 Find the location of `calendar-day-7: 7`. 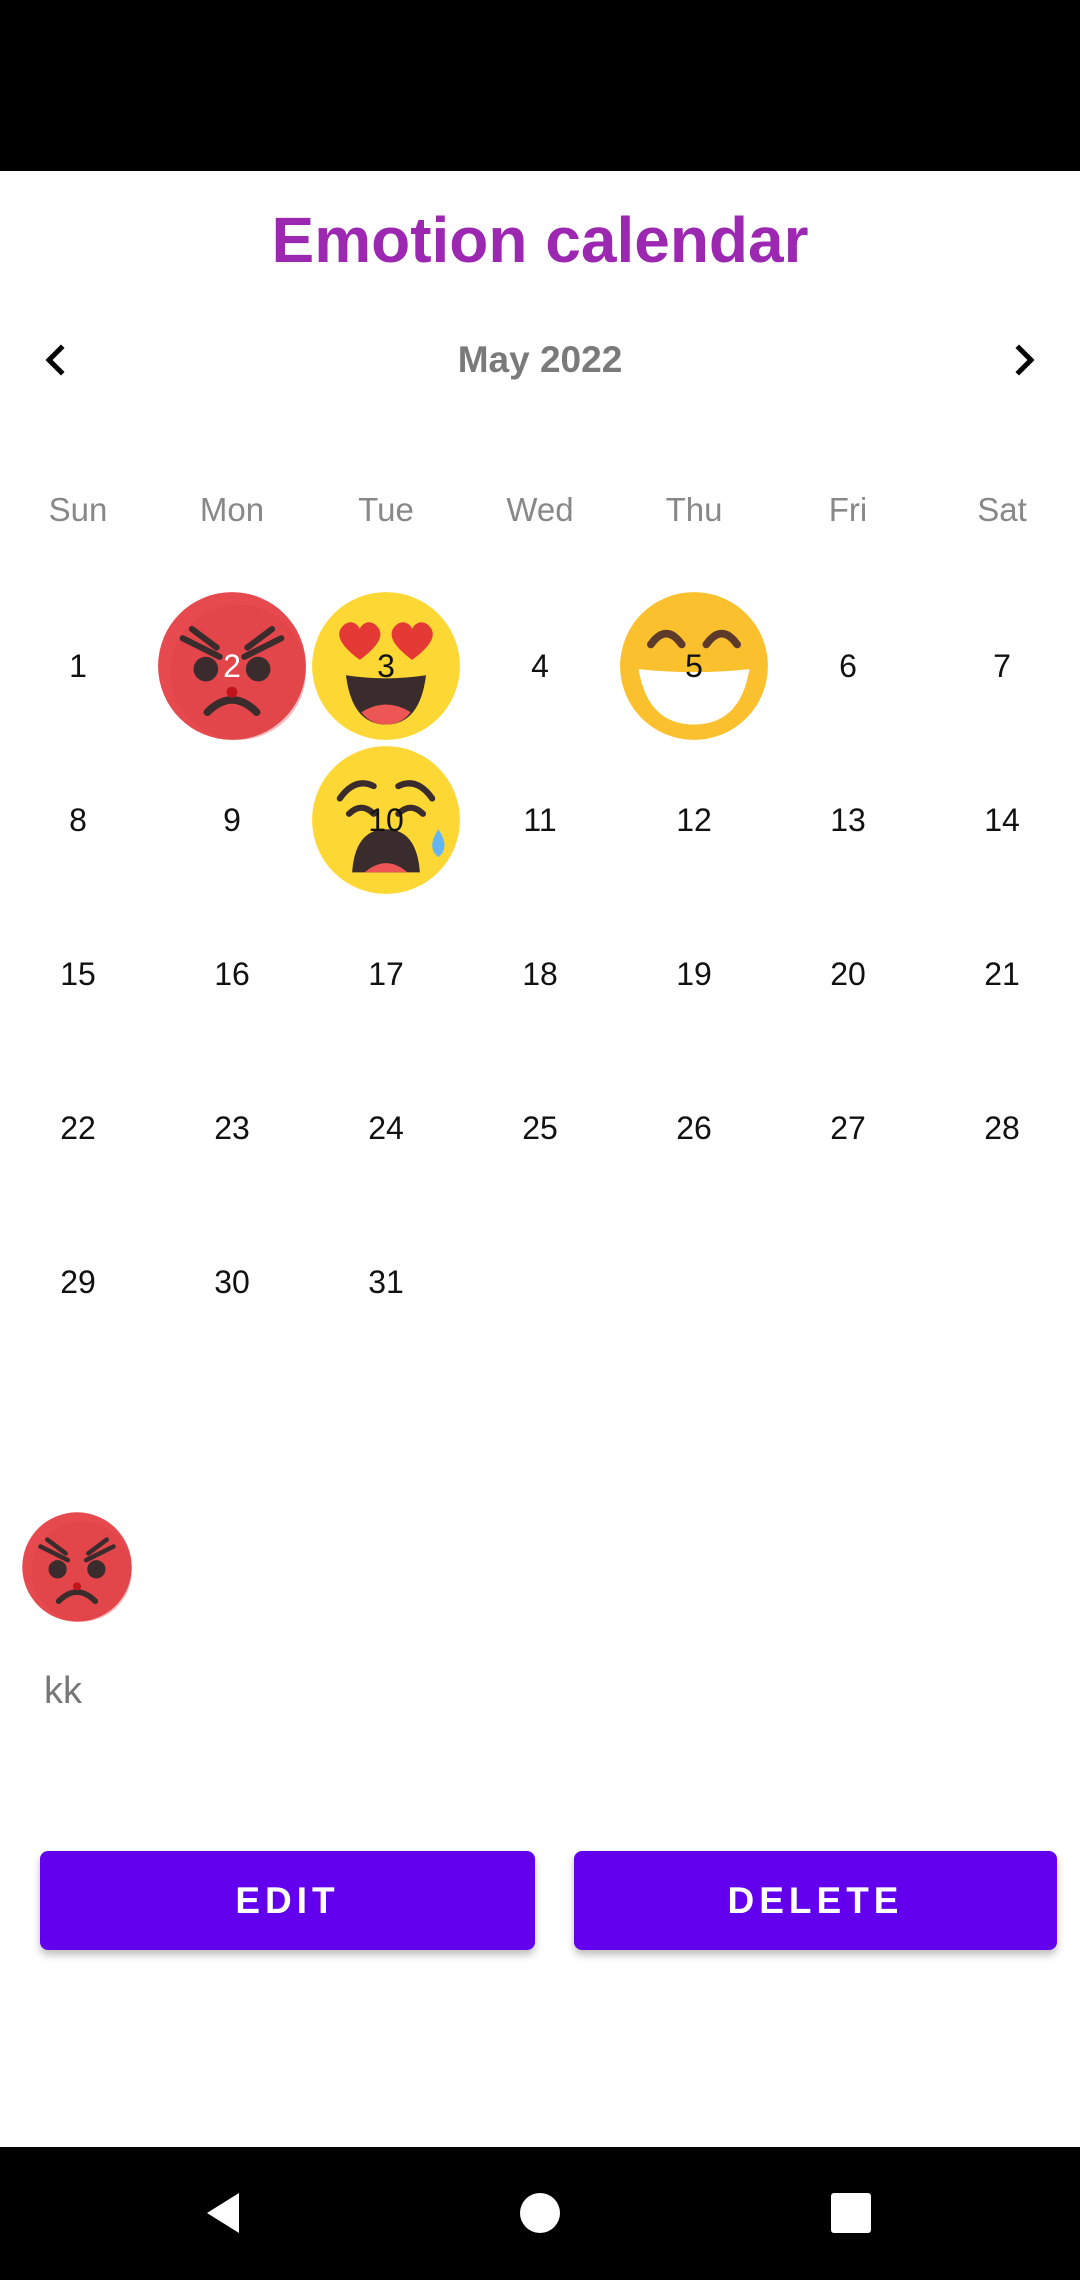

calendar-day-7: 7 is located at coordinates (1002, 666).